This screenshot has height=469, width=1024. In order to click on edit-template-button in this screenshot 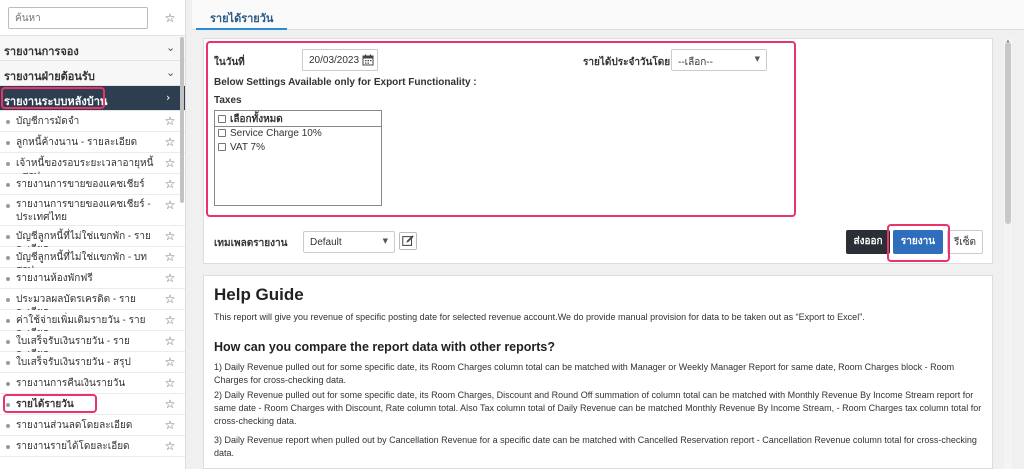, I will do `click(408, 241)`.